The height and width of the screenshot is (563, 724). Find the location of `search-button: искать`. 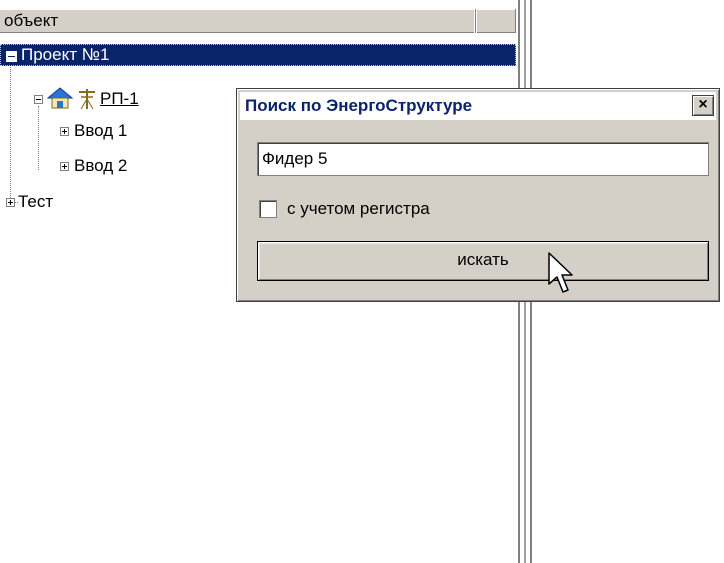

search-button: искать is located at coordinates (483, 261).